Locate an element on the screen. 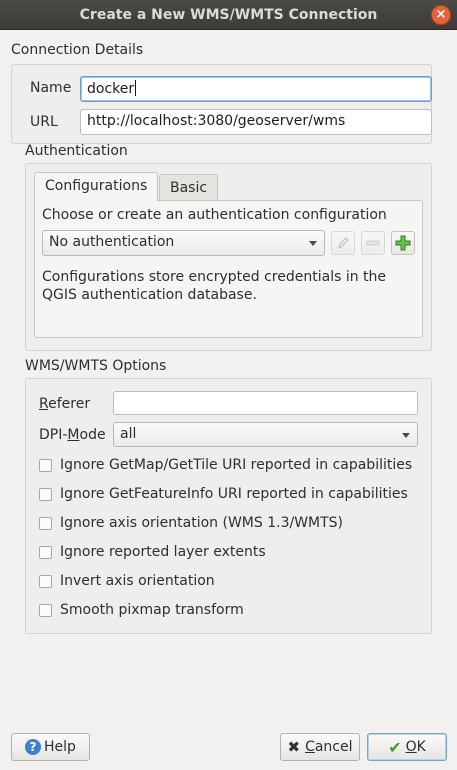 This screenshot has height=770, width=457. close-button: × is located at coordinates (441, 15).